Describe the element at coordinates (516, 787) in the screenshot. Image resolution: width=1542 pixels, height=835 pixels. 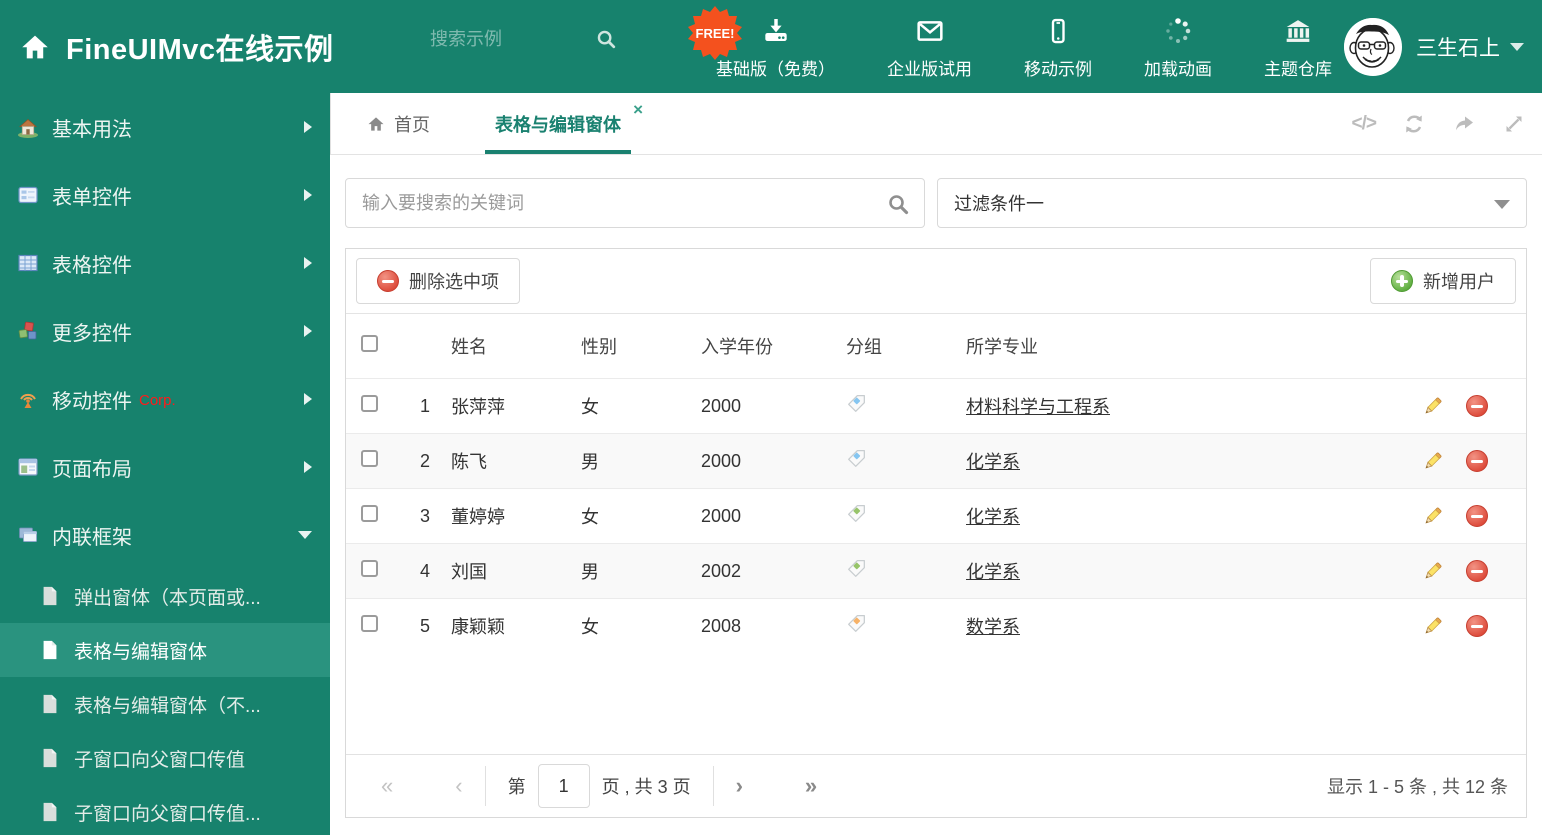
I see `page-prefix-label: 第` at that location.